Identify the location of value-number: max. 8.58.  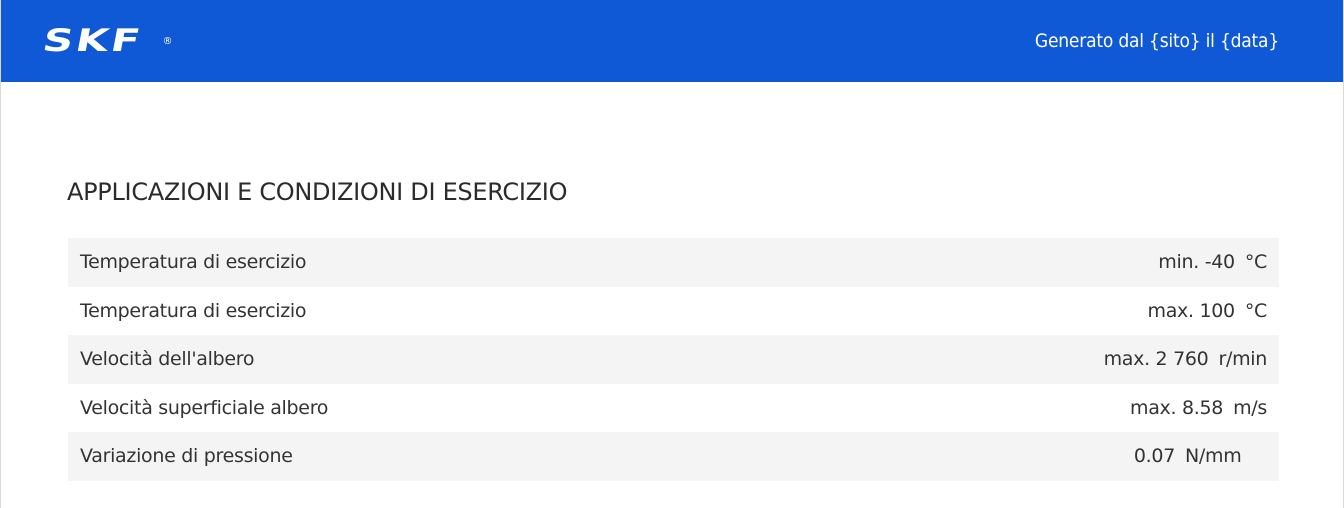
(1176, 407).